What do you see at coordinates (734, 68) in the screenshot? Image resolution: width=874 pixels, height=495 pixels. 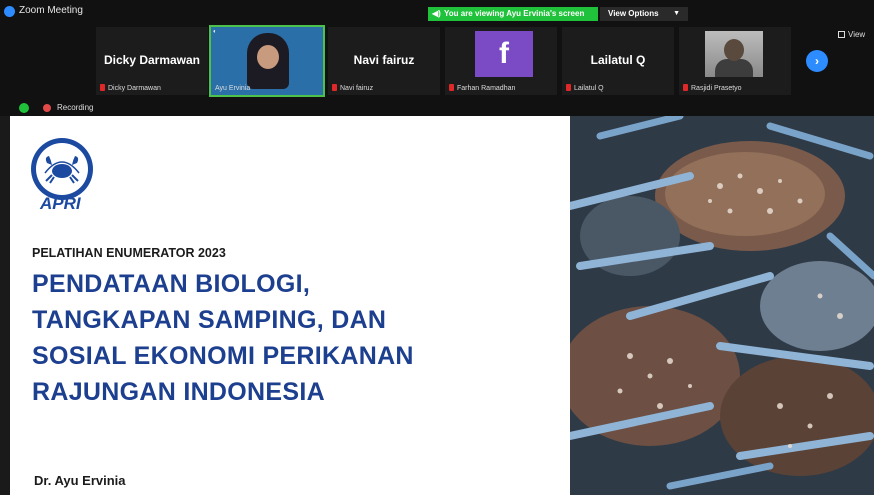 I see `photo-body` at bounding box center [734, 68].